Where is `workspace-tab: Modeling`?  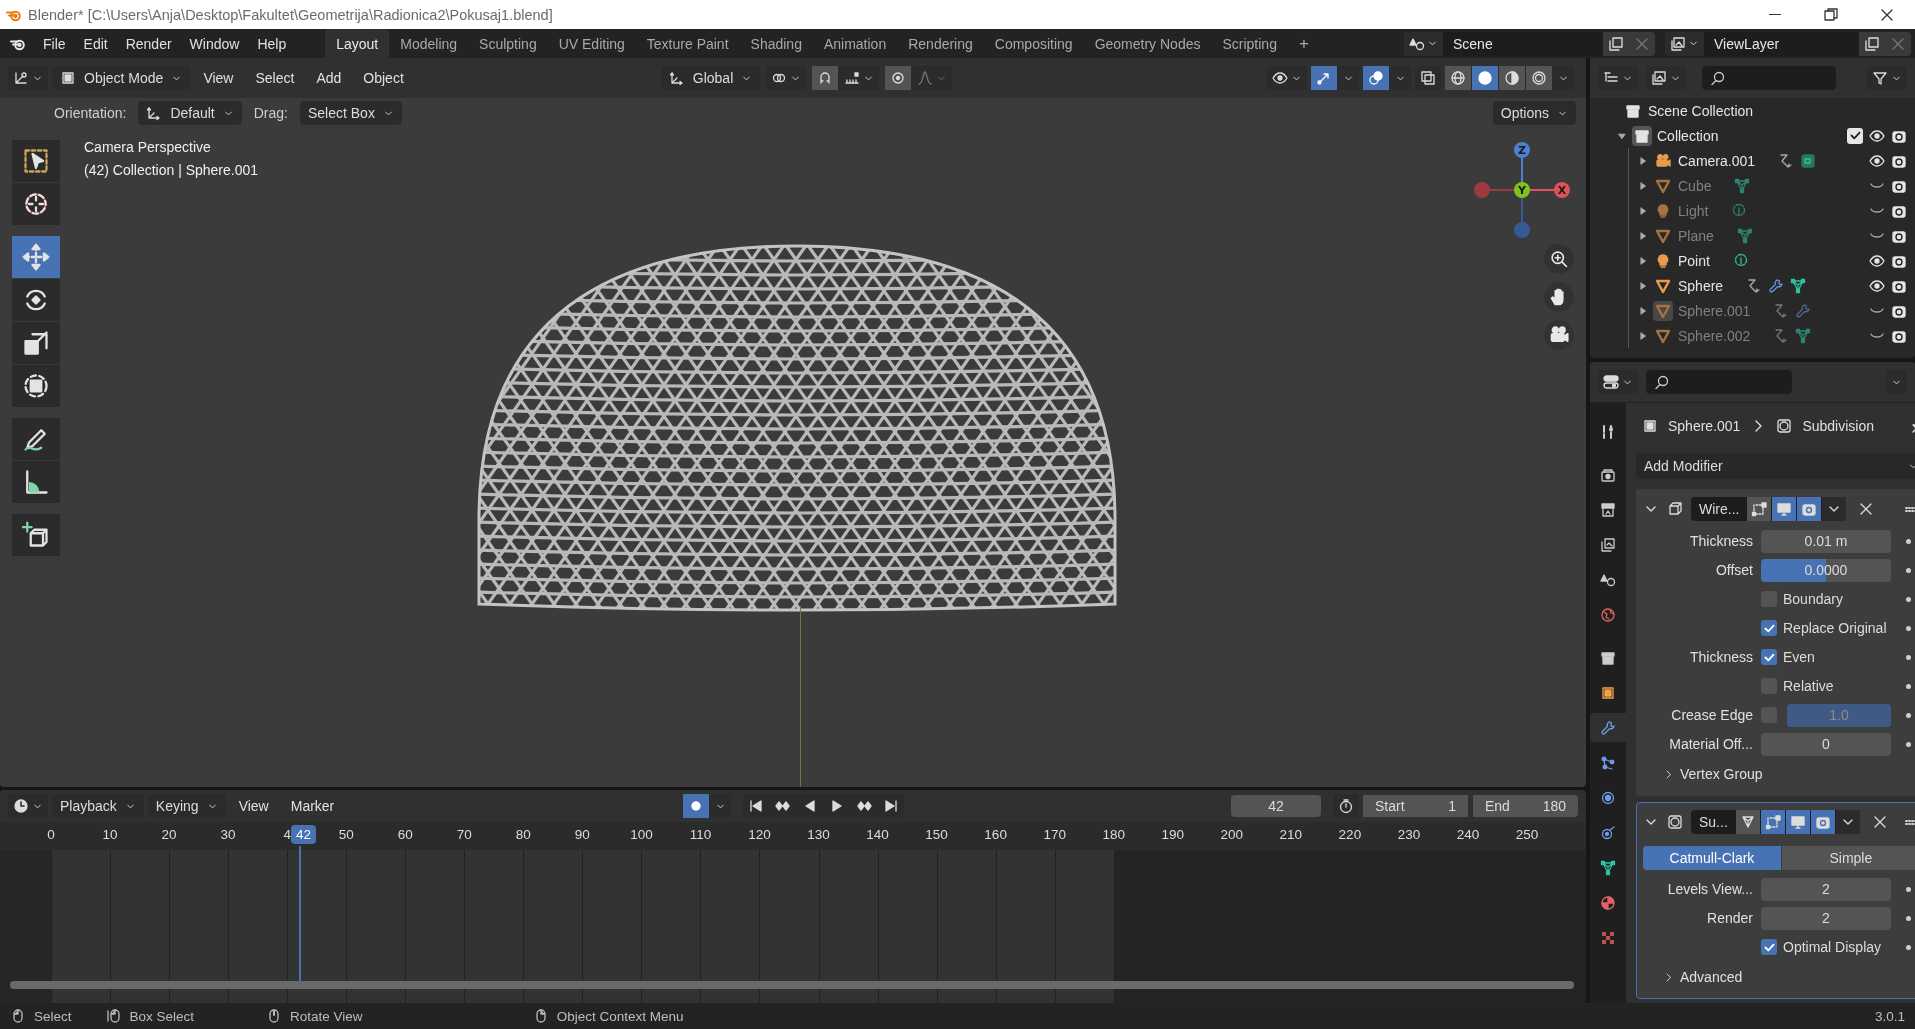 workspace-tab: Modeling is located at coordinates (429, 43).